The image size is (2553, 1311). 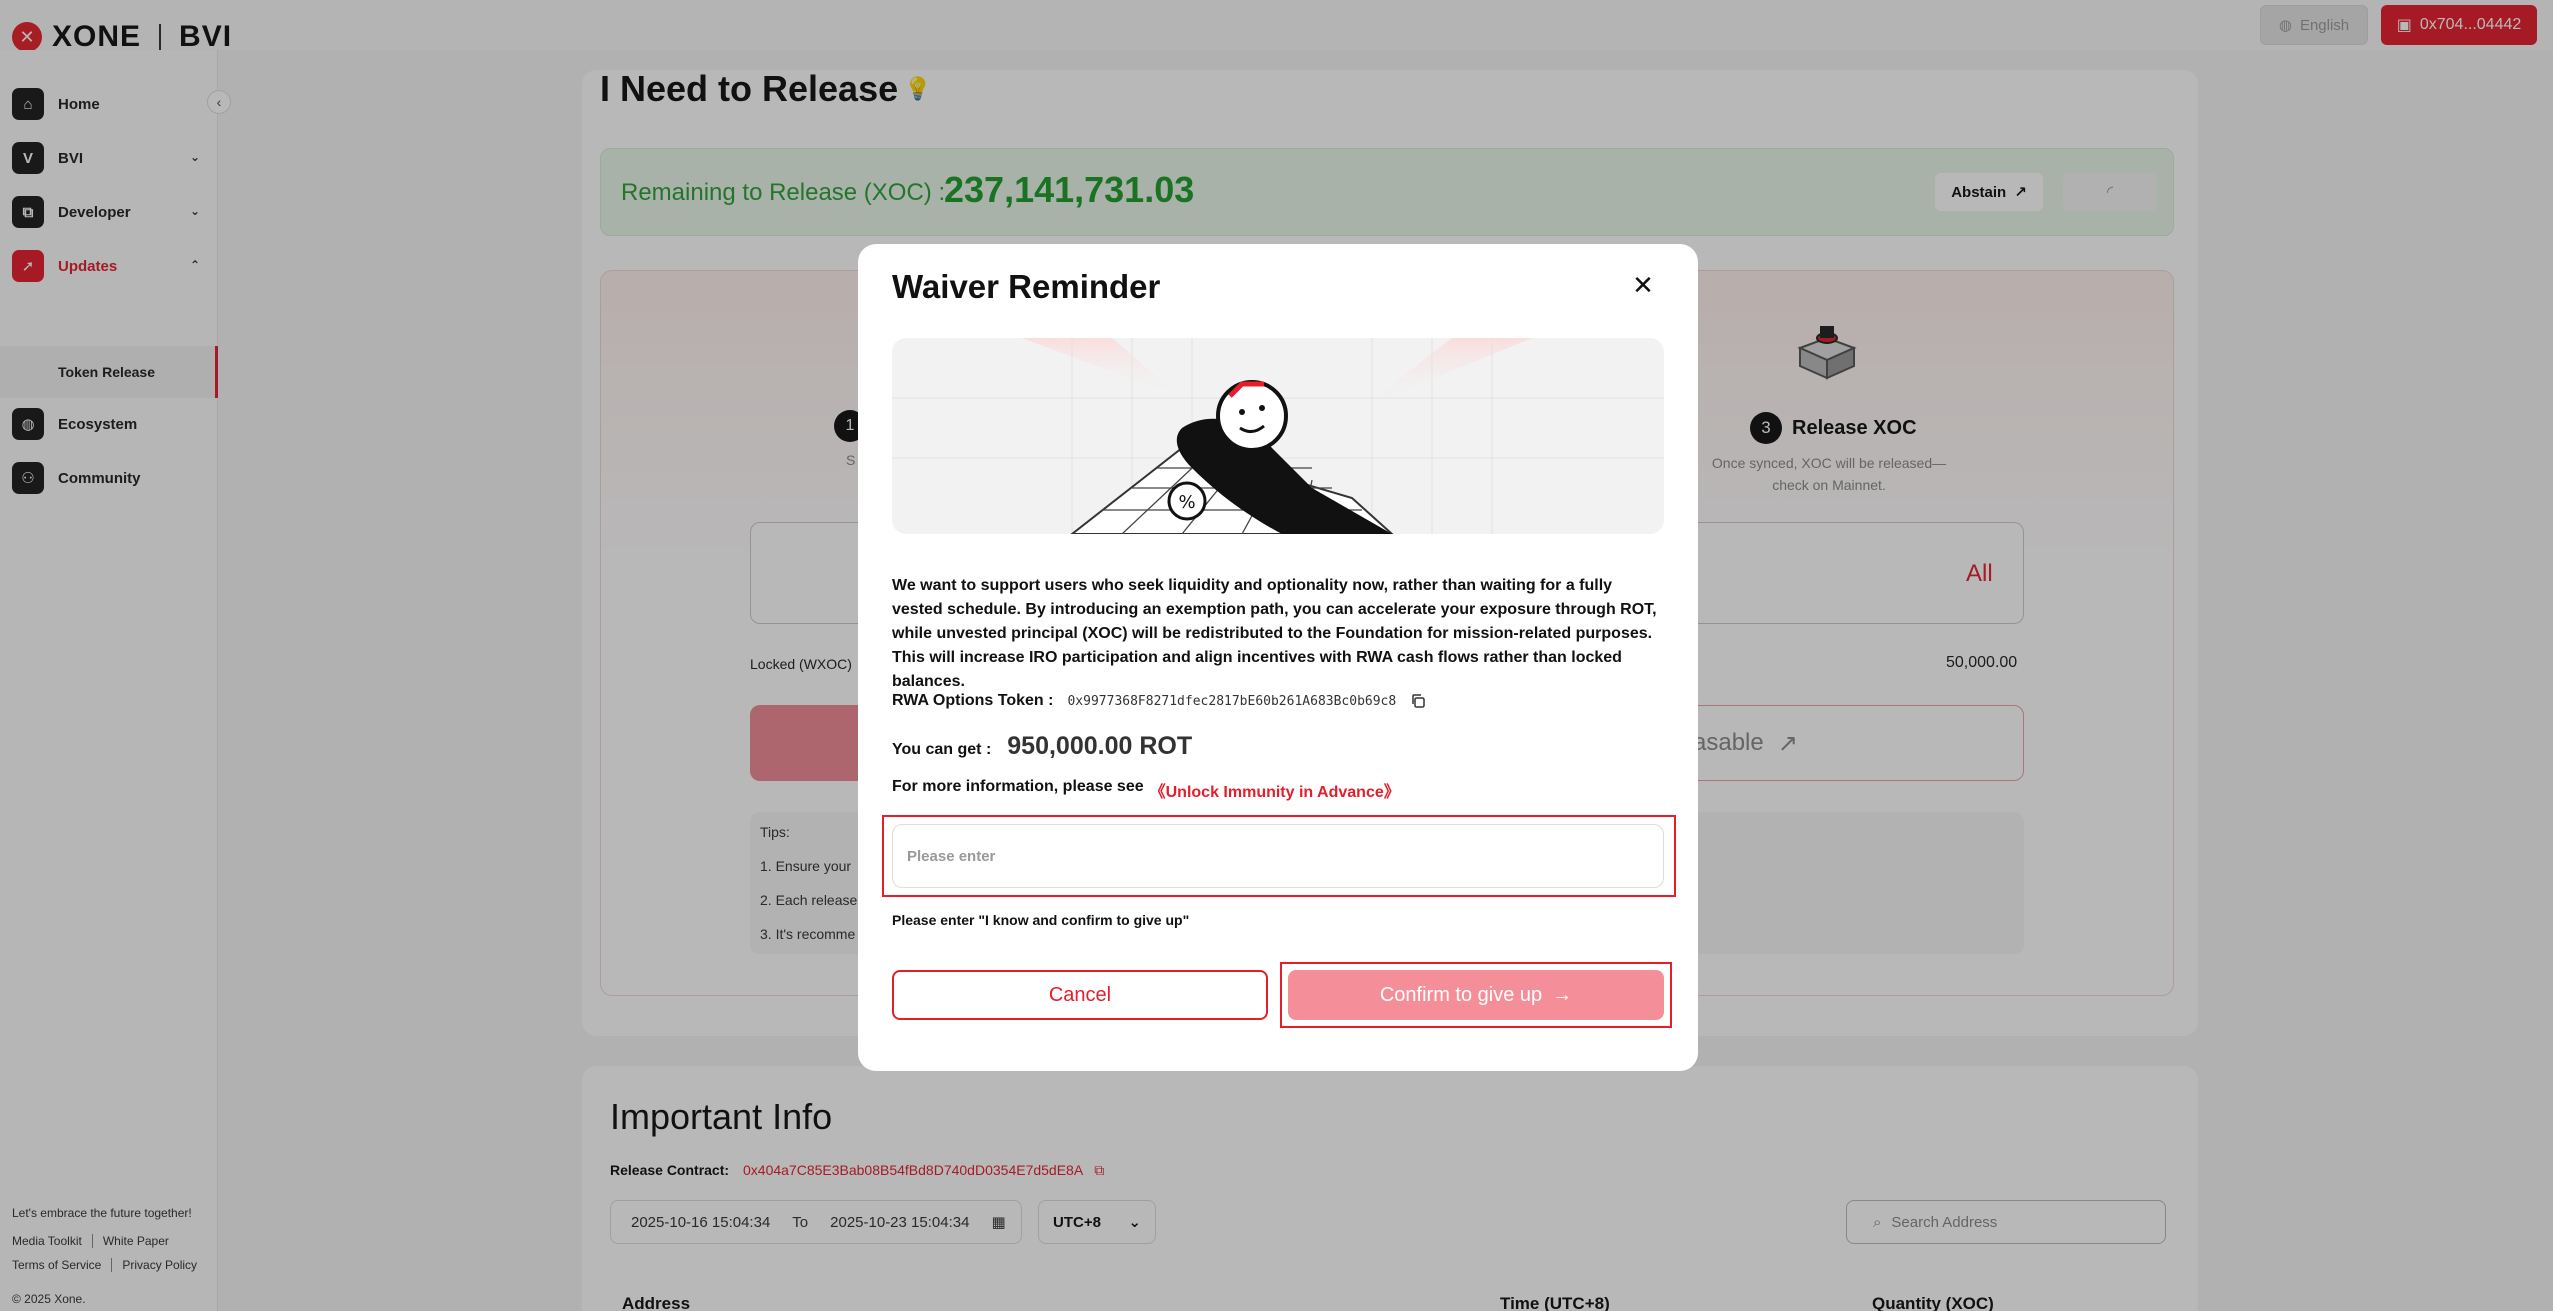 I want to click on close-icon: ✕, so click(x=1643, y=285).